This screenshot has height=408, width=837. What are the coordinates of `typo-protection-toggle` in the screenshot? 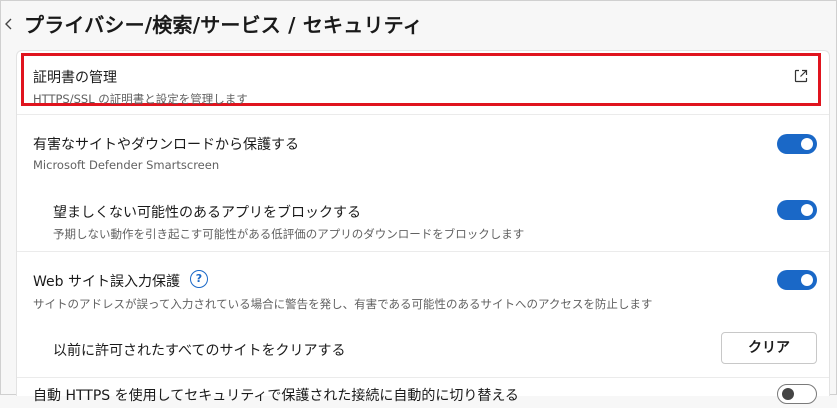 It's located at (797, 280).